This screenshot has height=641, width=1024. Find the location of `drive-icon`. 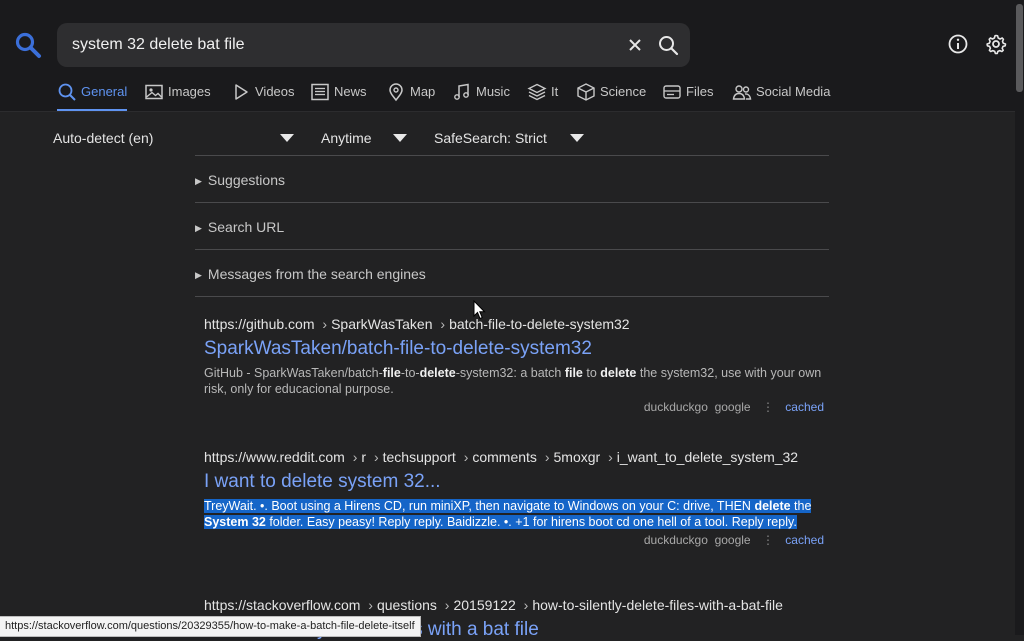

drive-icon is located at coordinates (672, 92).